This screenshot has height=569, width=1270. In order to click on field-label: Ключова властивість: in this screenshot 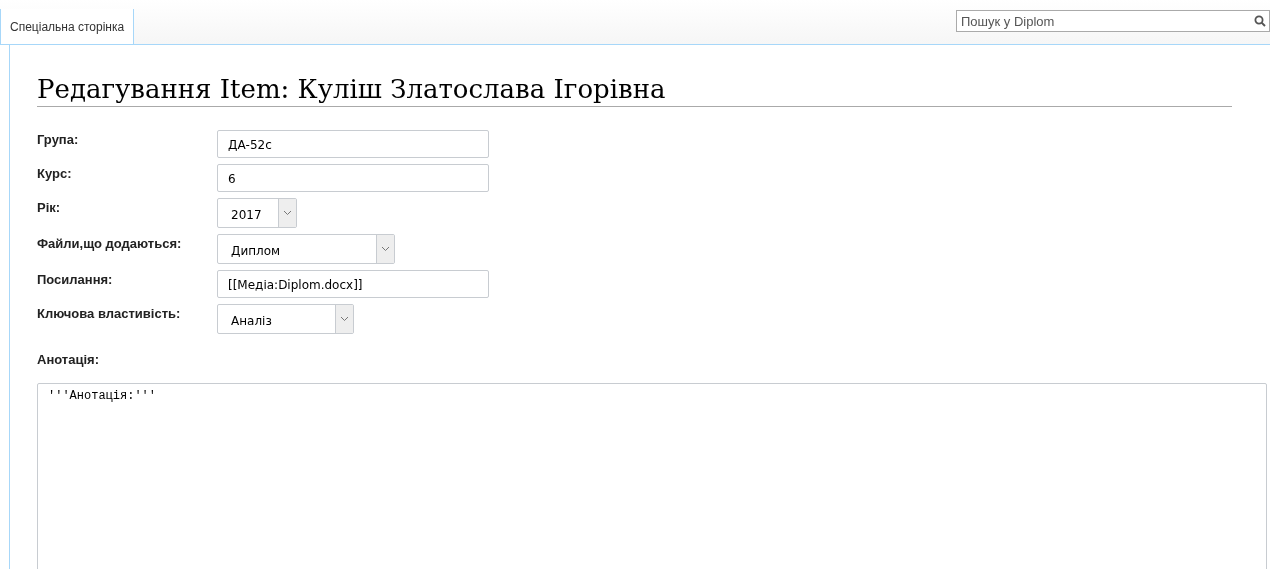, I will do `click(109, 314)`.